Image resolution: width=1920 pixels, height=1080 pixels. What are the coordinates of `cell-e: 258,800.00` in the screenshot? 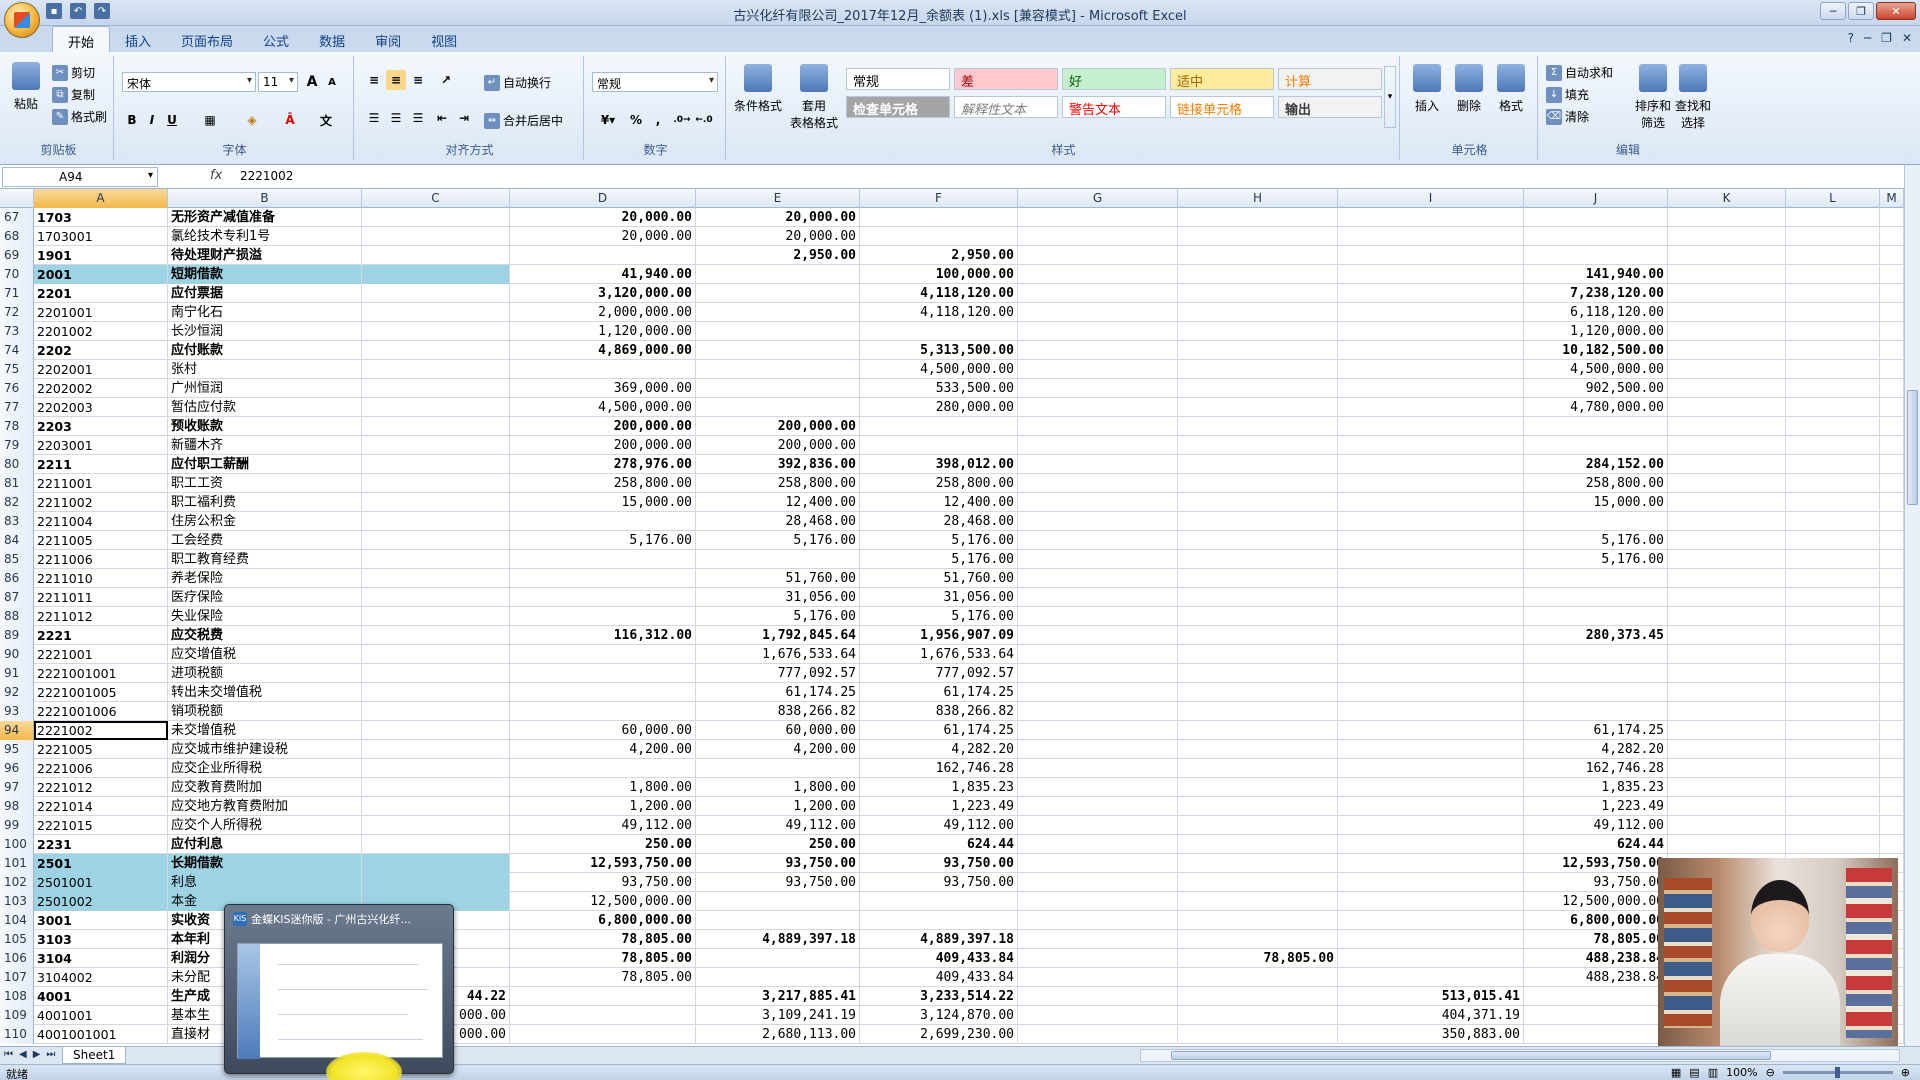 It's located at (778, 483).